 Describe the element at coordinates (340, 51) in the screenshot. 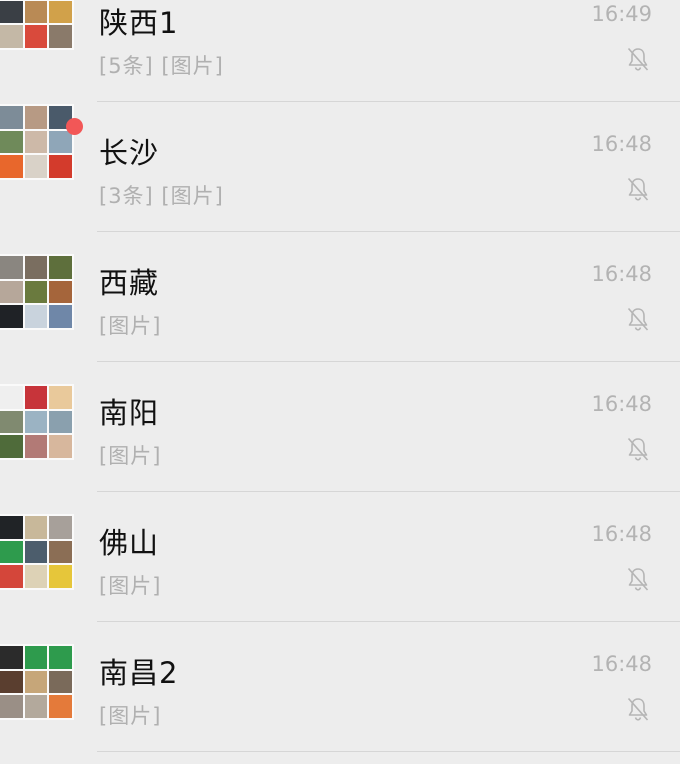

I see `chat-row-shaanxi1: 陕西1 [5条] [图片] 16:49` at that location.